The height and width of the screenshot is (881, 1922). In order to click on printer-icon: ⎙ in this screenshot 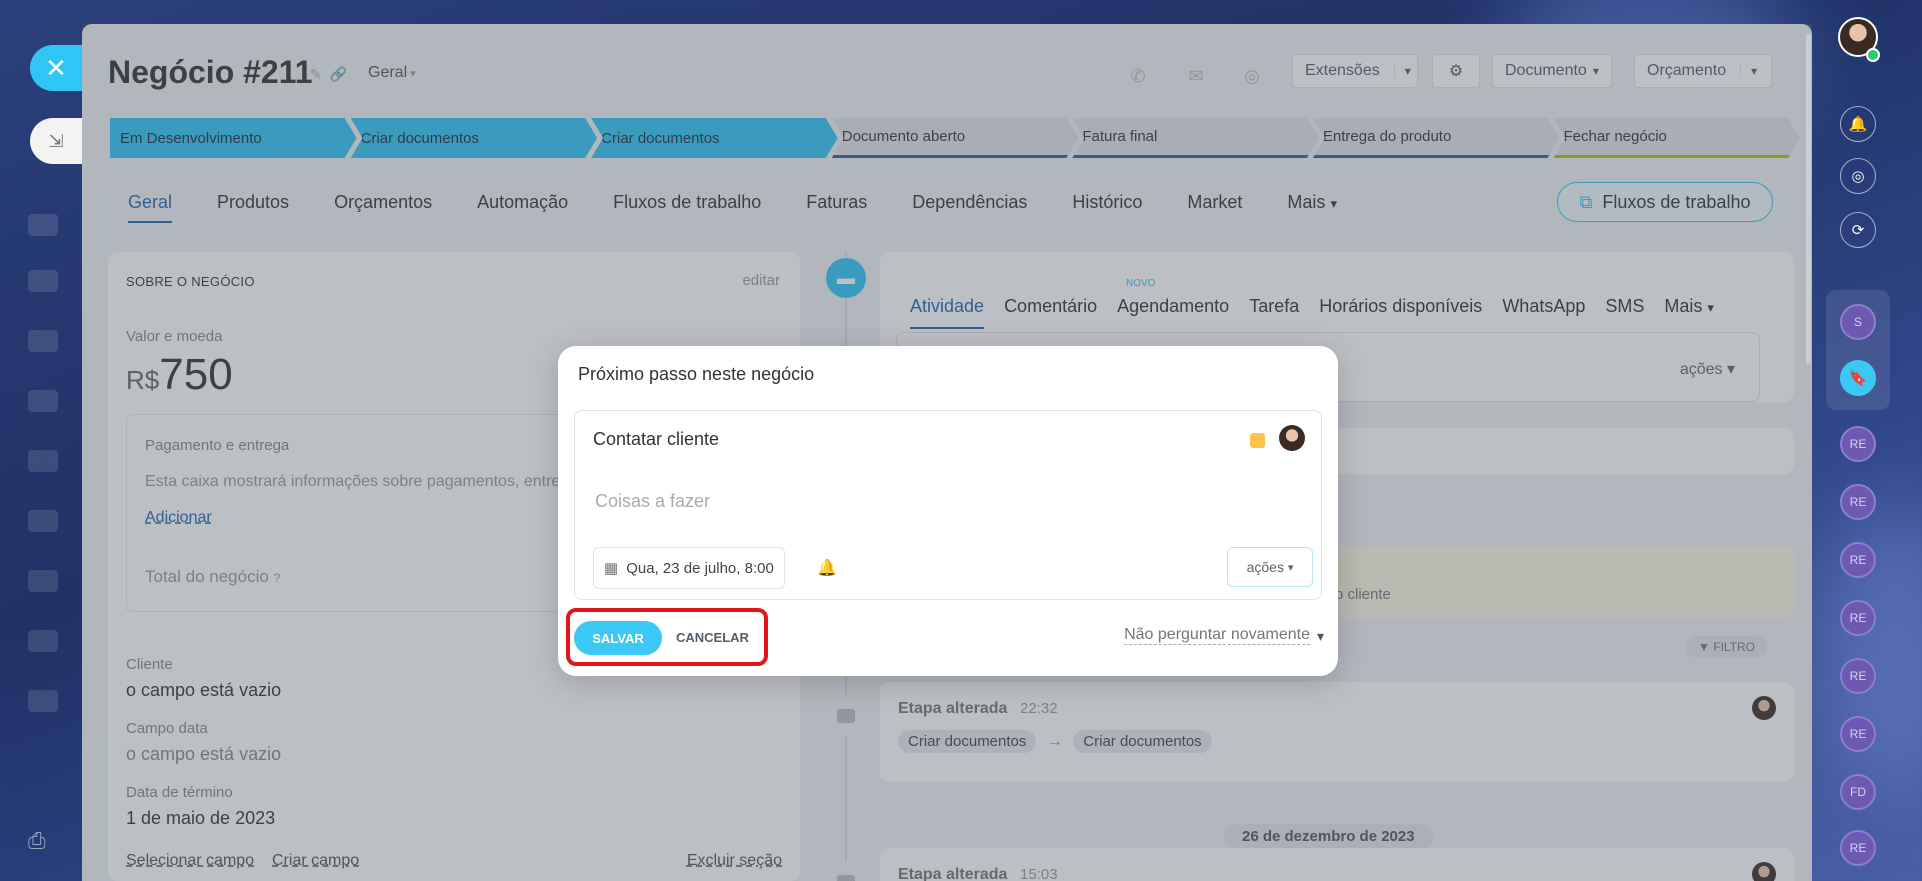, I will do `click(42, 840)`.